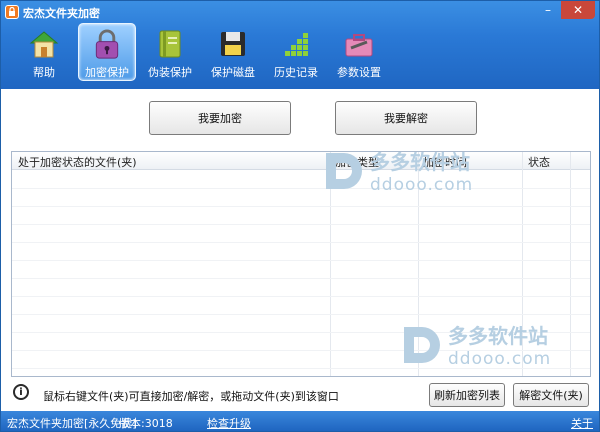 The width and height of the screenshot is (600, 432). I want to click on toolbox-icon, so click(359, 45).